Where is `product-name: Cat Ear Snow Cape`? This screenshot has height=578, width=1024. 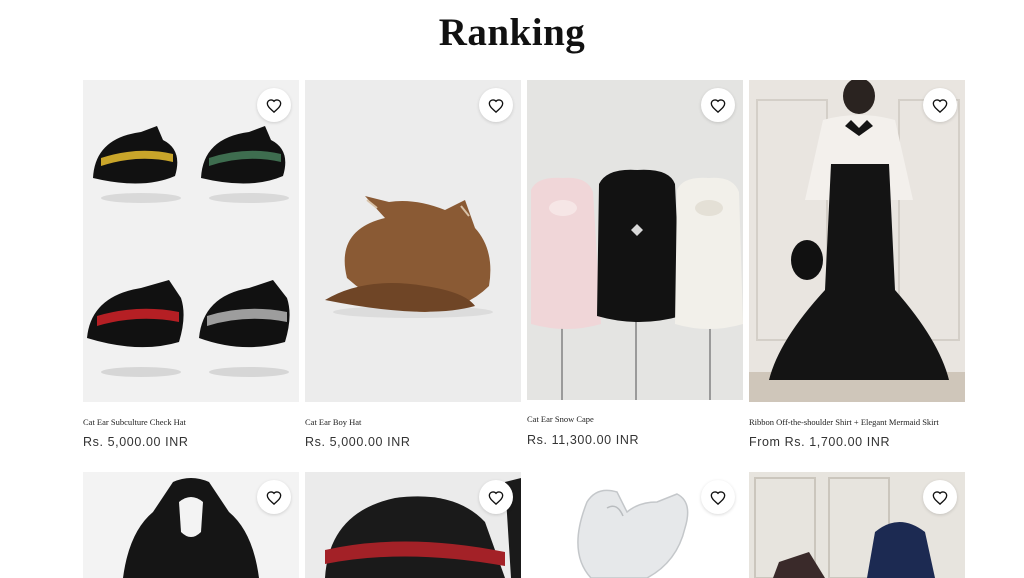 product-name: Cat Ear Snow Cape is located at coordinates (560, 419).